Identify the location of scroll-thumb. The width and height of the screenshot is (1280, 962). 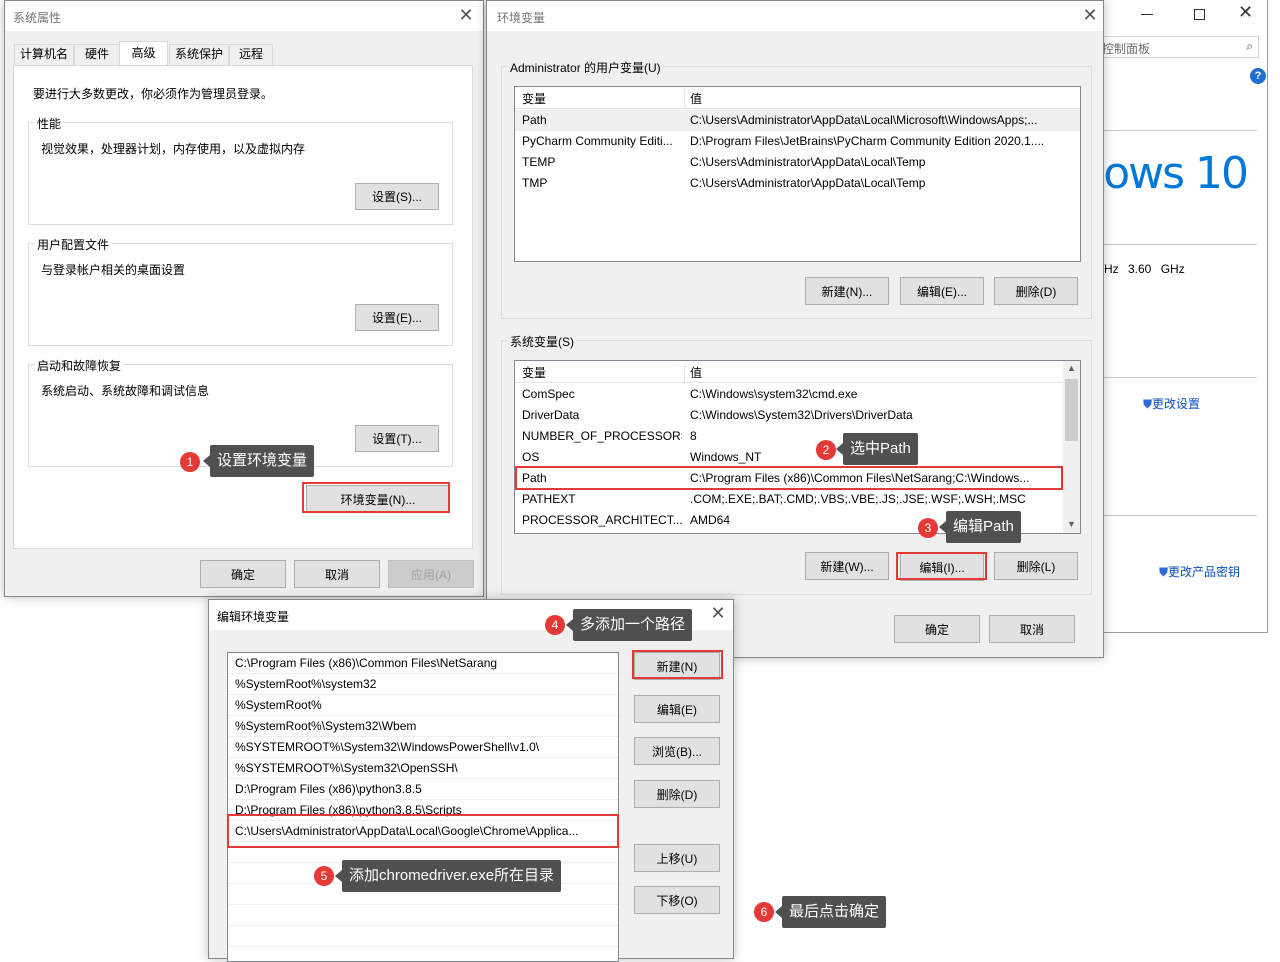
(1071, 410).